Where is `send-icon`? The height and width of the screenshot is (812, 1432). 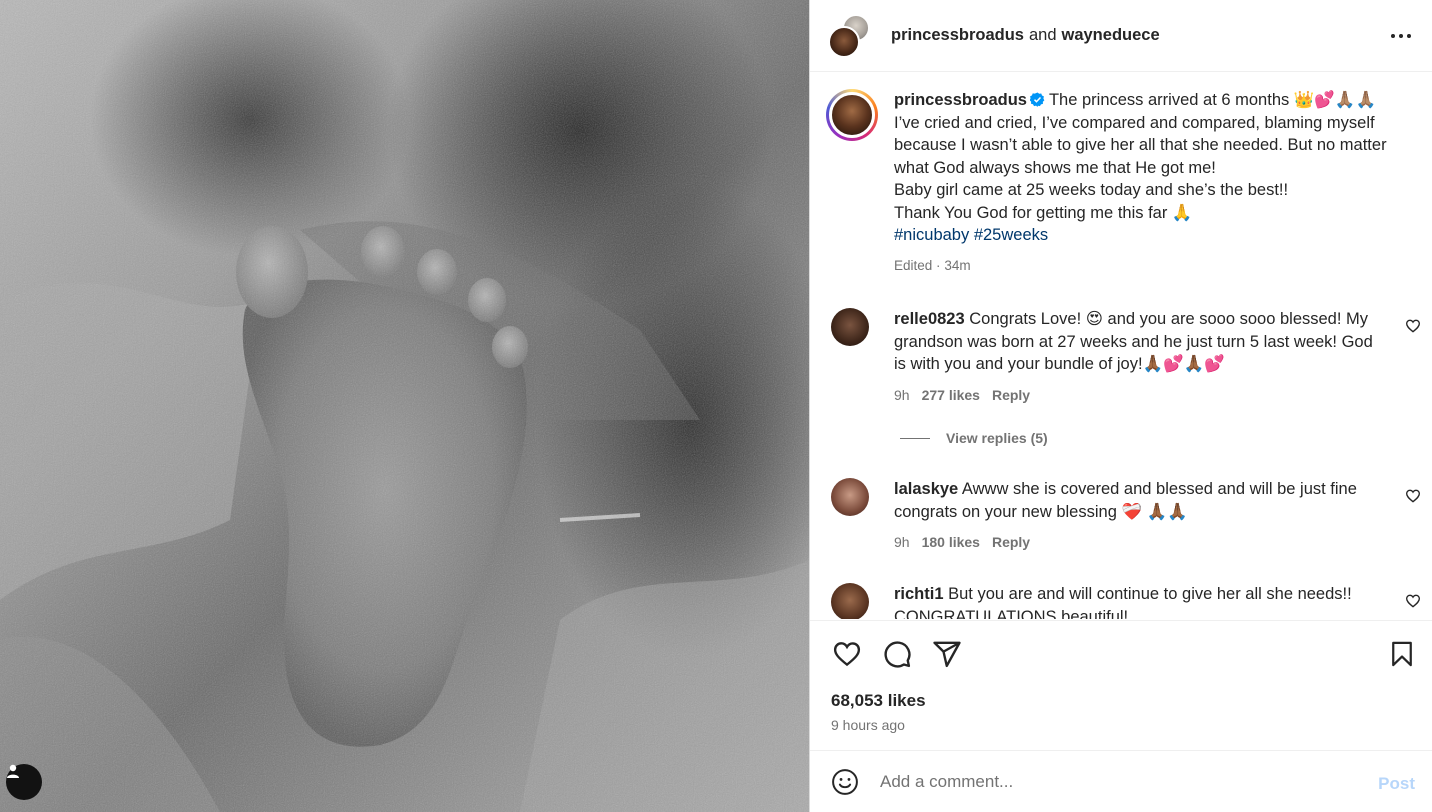
send-icon is located at coordinates (947, 654).